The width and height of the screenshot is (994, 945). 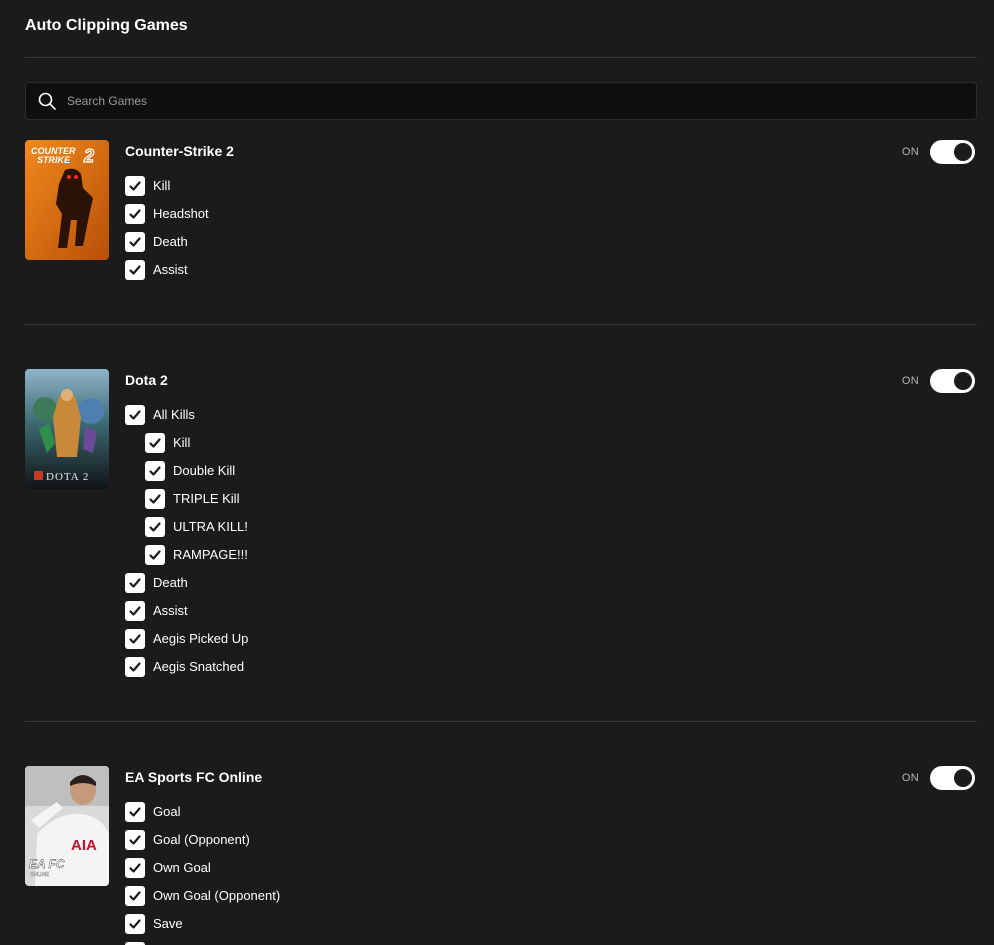 I want to click on event-item-own-goal-opponent: Own Goal (Opponent), so click(x=202, y=896).